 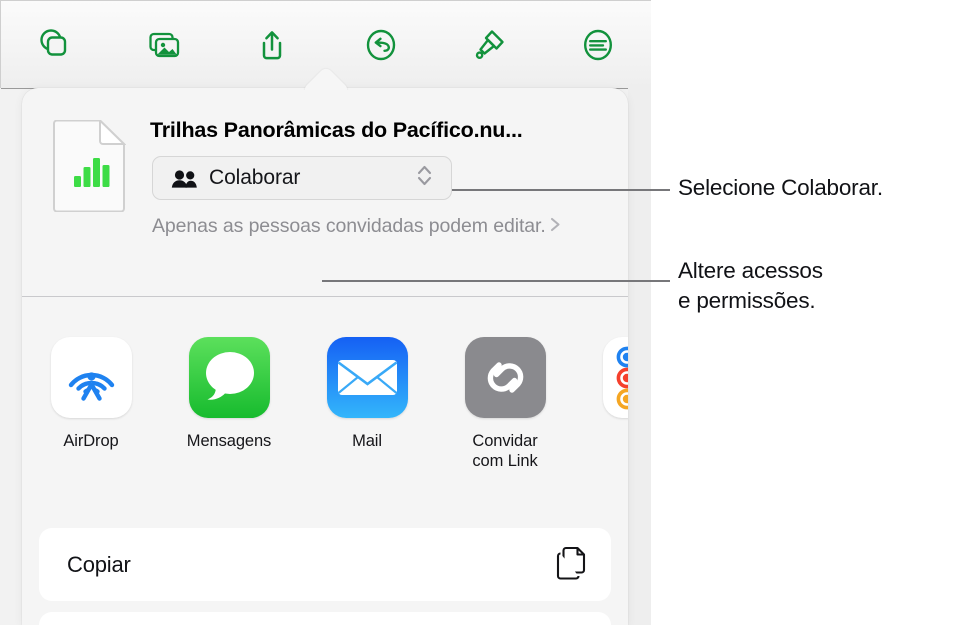 What do you see at coordinates (326, 77) in the screenshot?
I see `popover-caret` at bounding box center [326, 77].